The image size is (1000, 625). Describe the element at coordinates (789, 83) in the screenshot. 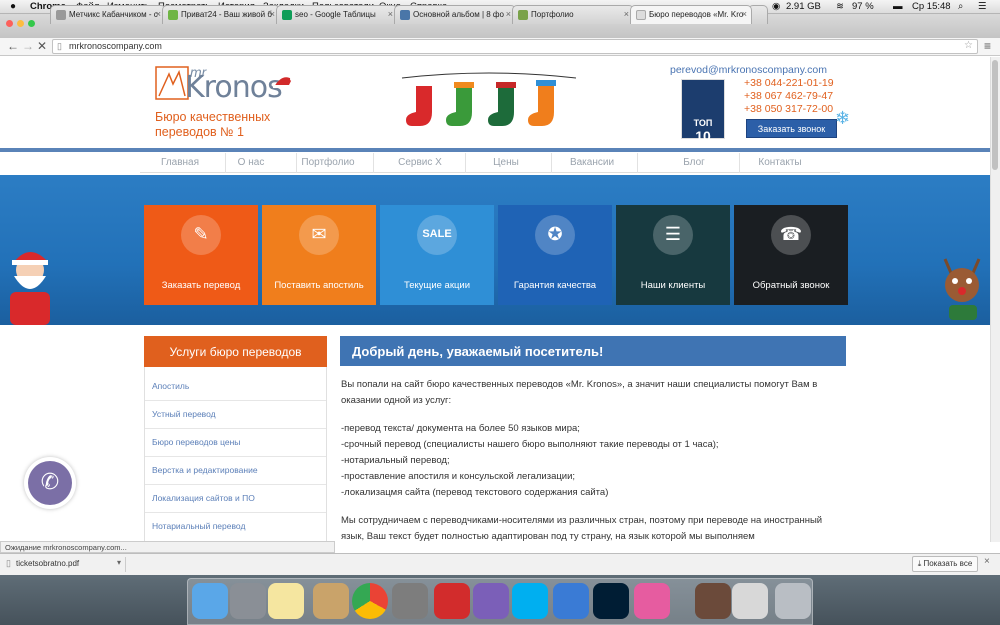

I see `phone-number: +38 044-221-01-19` at that location.